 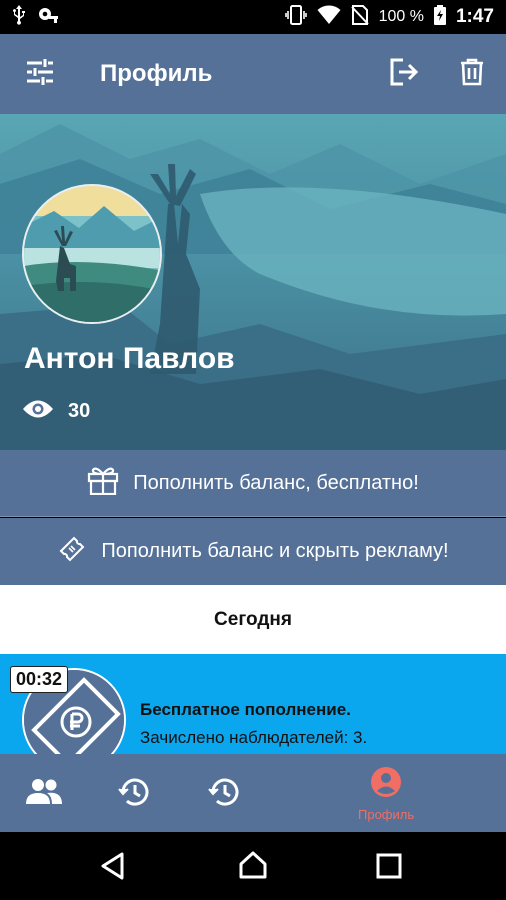 I want to click on nav-item-profile: Профиль, so click(x=386, y=794).